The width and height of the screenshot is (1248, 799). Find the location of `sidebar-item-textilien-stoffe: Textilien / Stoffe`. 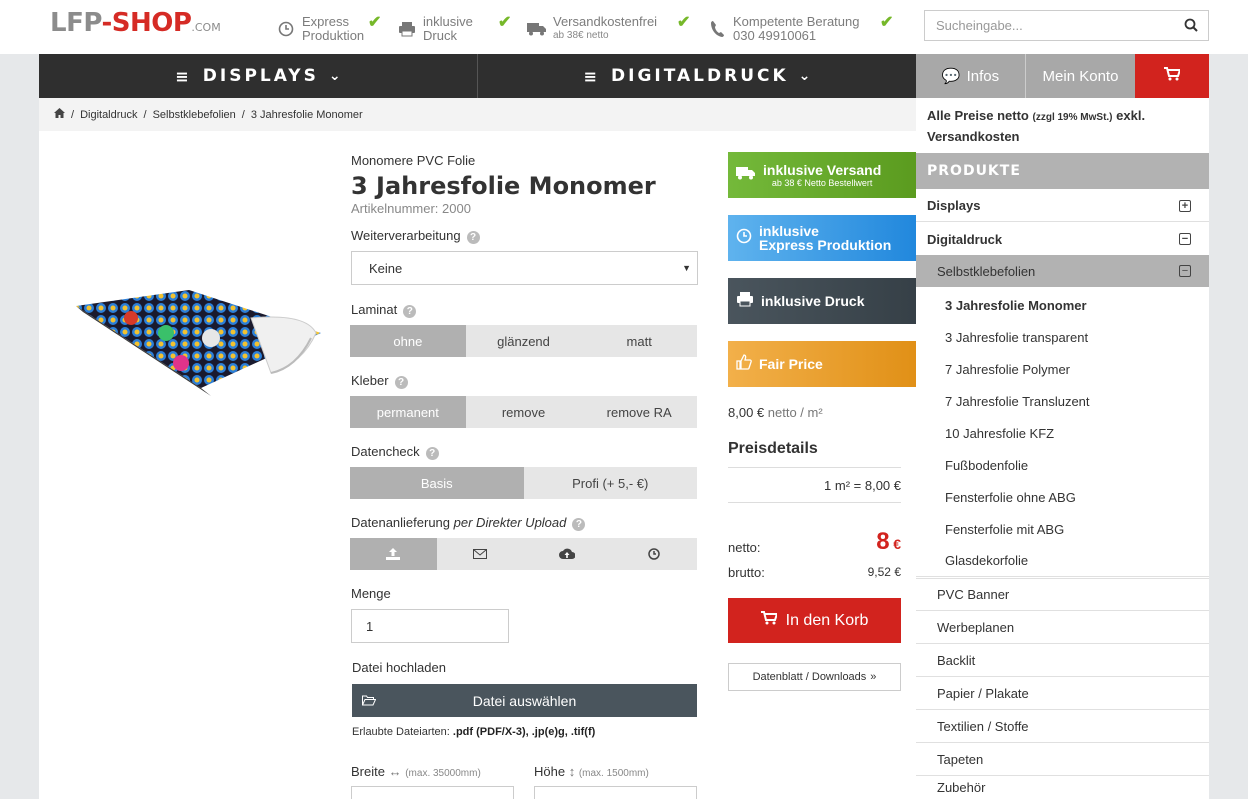

sidebar-item-textilien-stoffe: Textilien / Stoffe is located at coordinates (1062, 726).